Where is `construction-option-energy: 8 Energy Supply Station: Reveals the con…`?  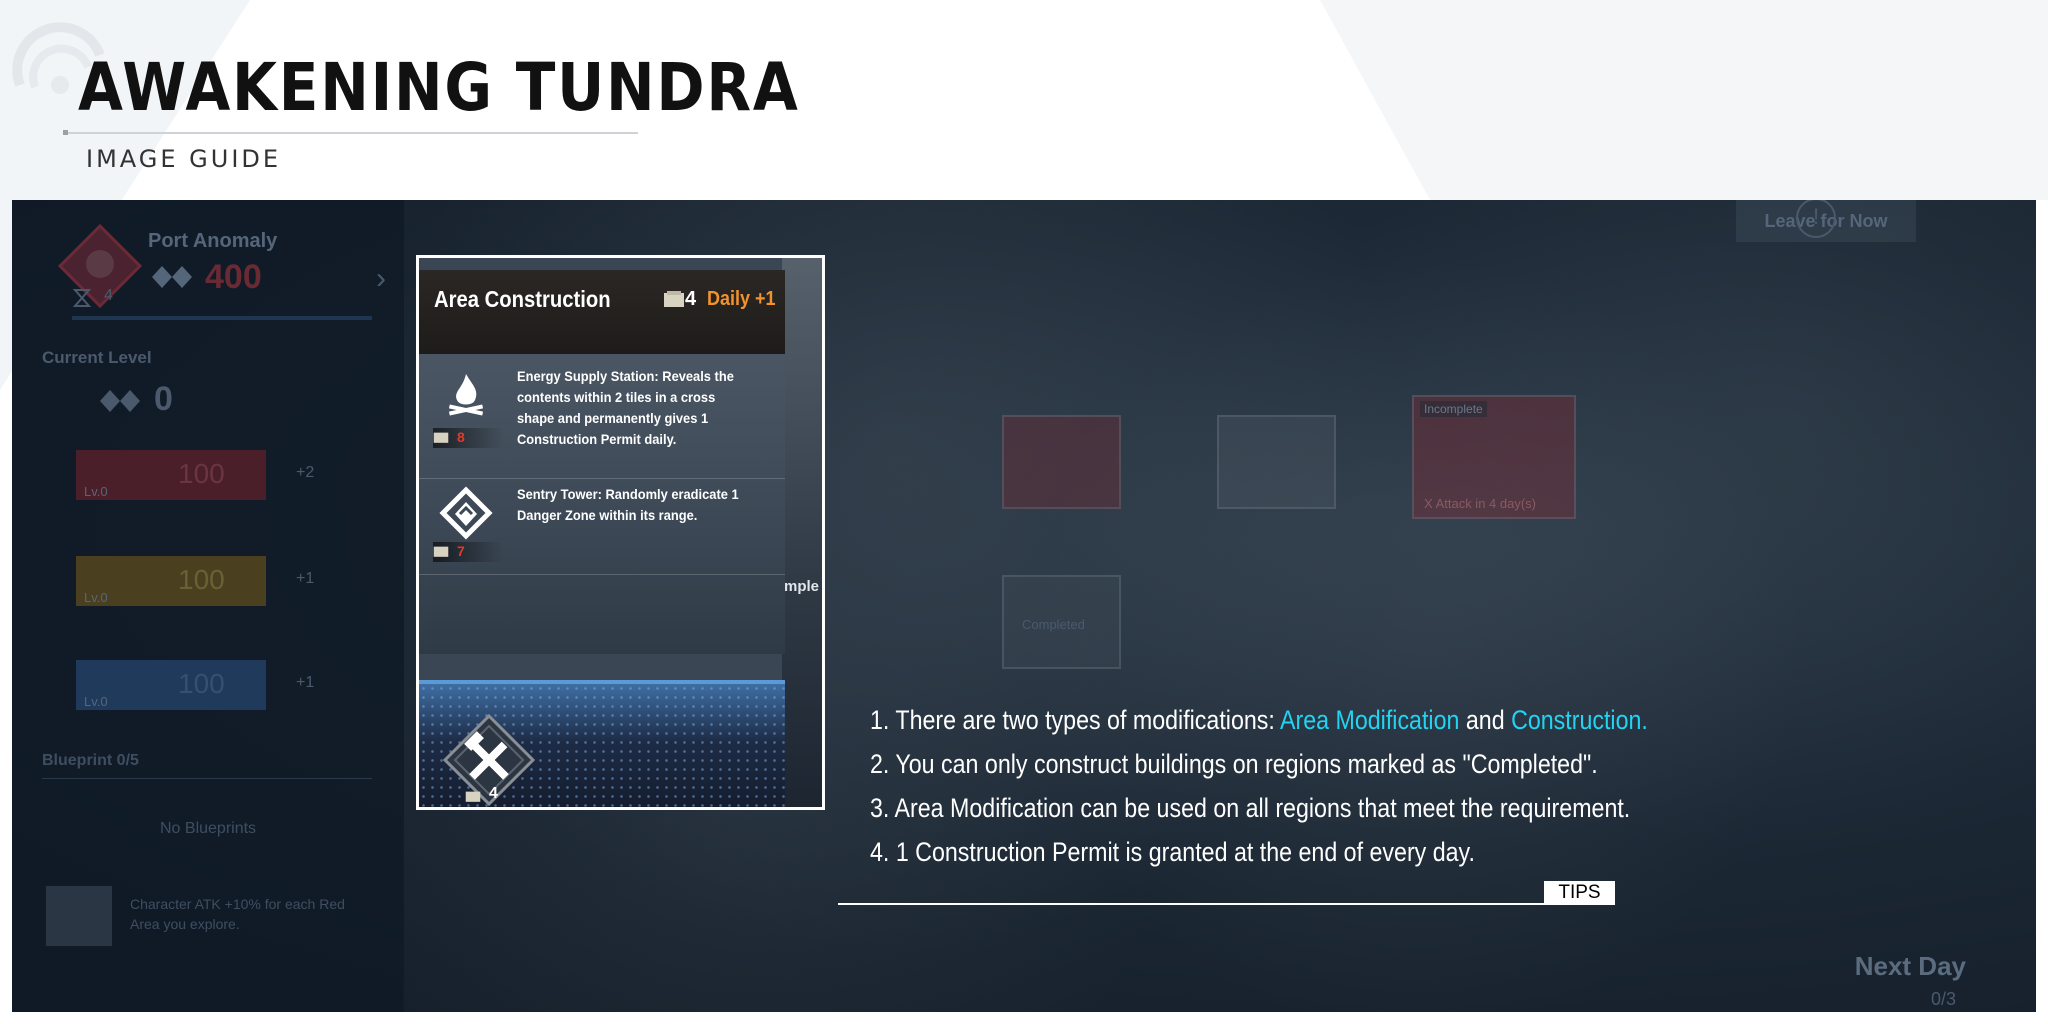 construction-option-energy: 8 Energy Supply Station: Reveals the con… is located at coordinates (602, 420).